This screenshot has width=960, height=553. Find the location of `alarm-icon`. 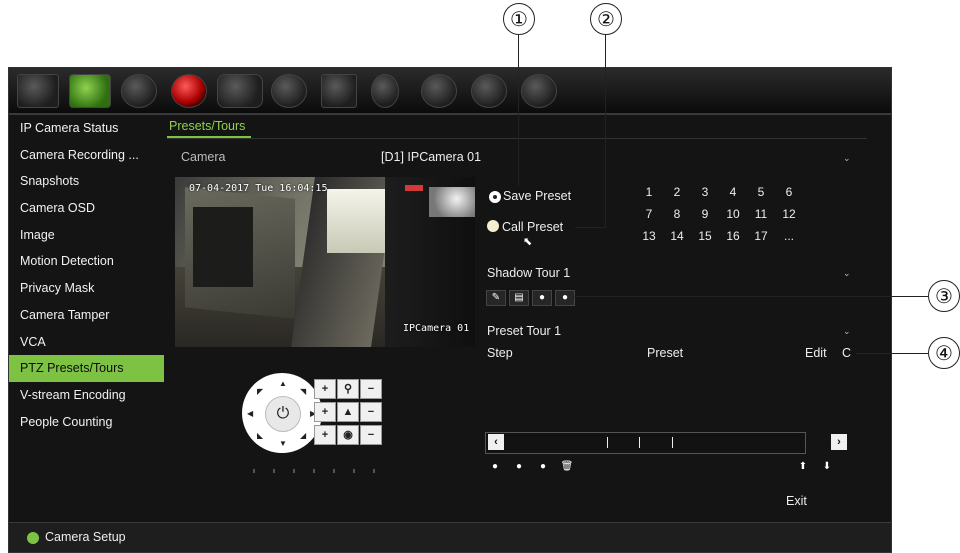

alarm-icon is located at coordinates (289, 91).